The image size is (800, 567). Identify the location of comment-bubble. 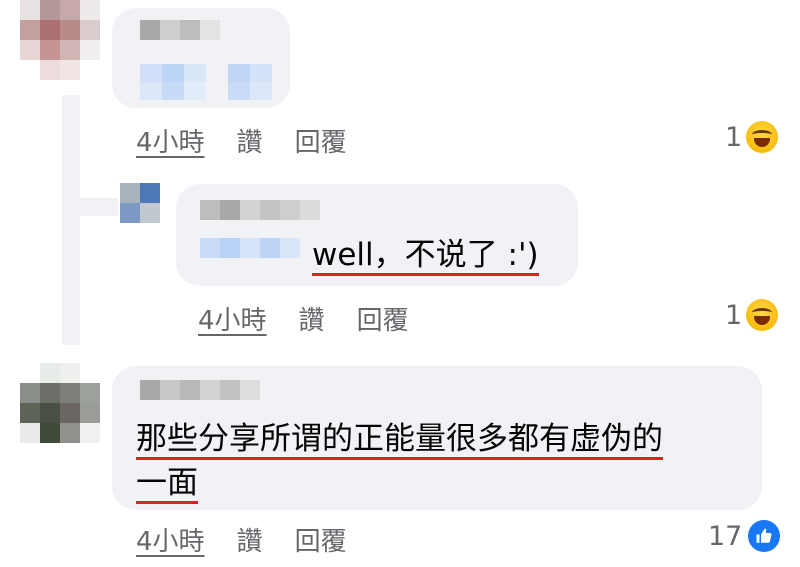
(201, 58).